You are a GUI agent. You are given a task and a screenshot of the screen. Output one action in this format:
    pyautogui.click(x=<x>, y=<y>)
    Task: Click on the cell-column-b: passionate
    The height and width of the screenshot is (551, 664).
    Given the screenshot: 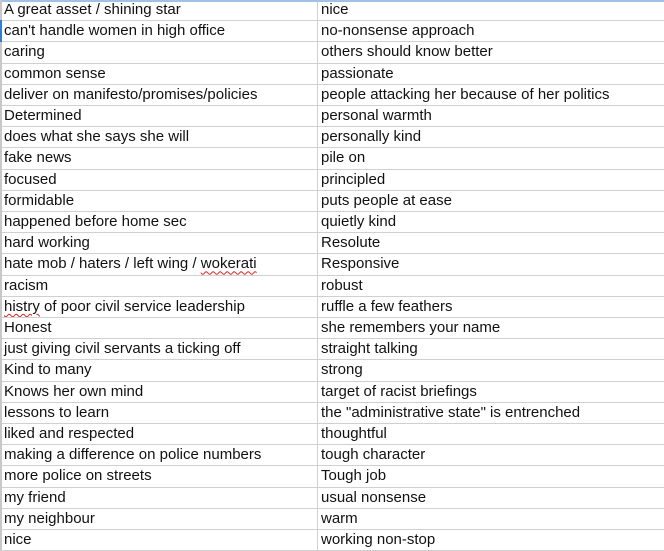 What is the action you would take?
    pyautogui.click(x=490, y=73)
    